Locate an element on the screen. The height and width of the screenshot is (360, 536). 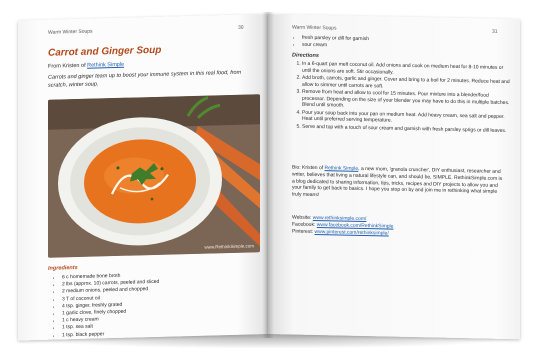
bio-label: Bio: Kristen of is located at coordinates (308, 168).